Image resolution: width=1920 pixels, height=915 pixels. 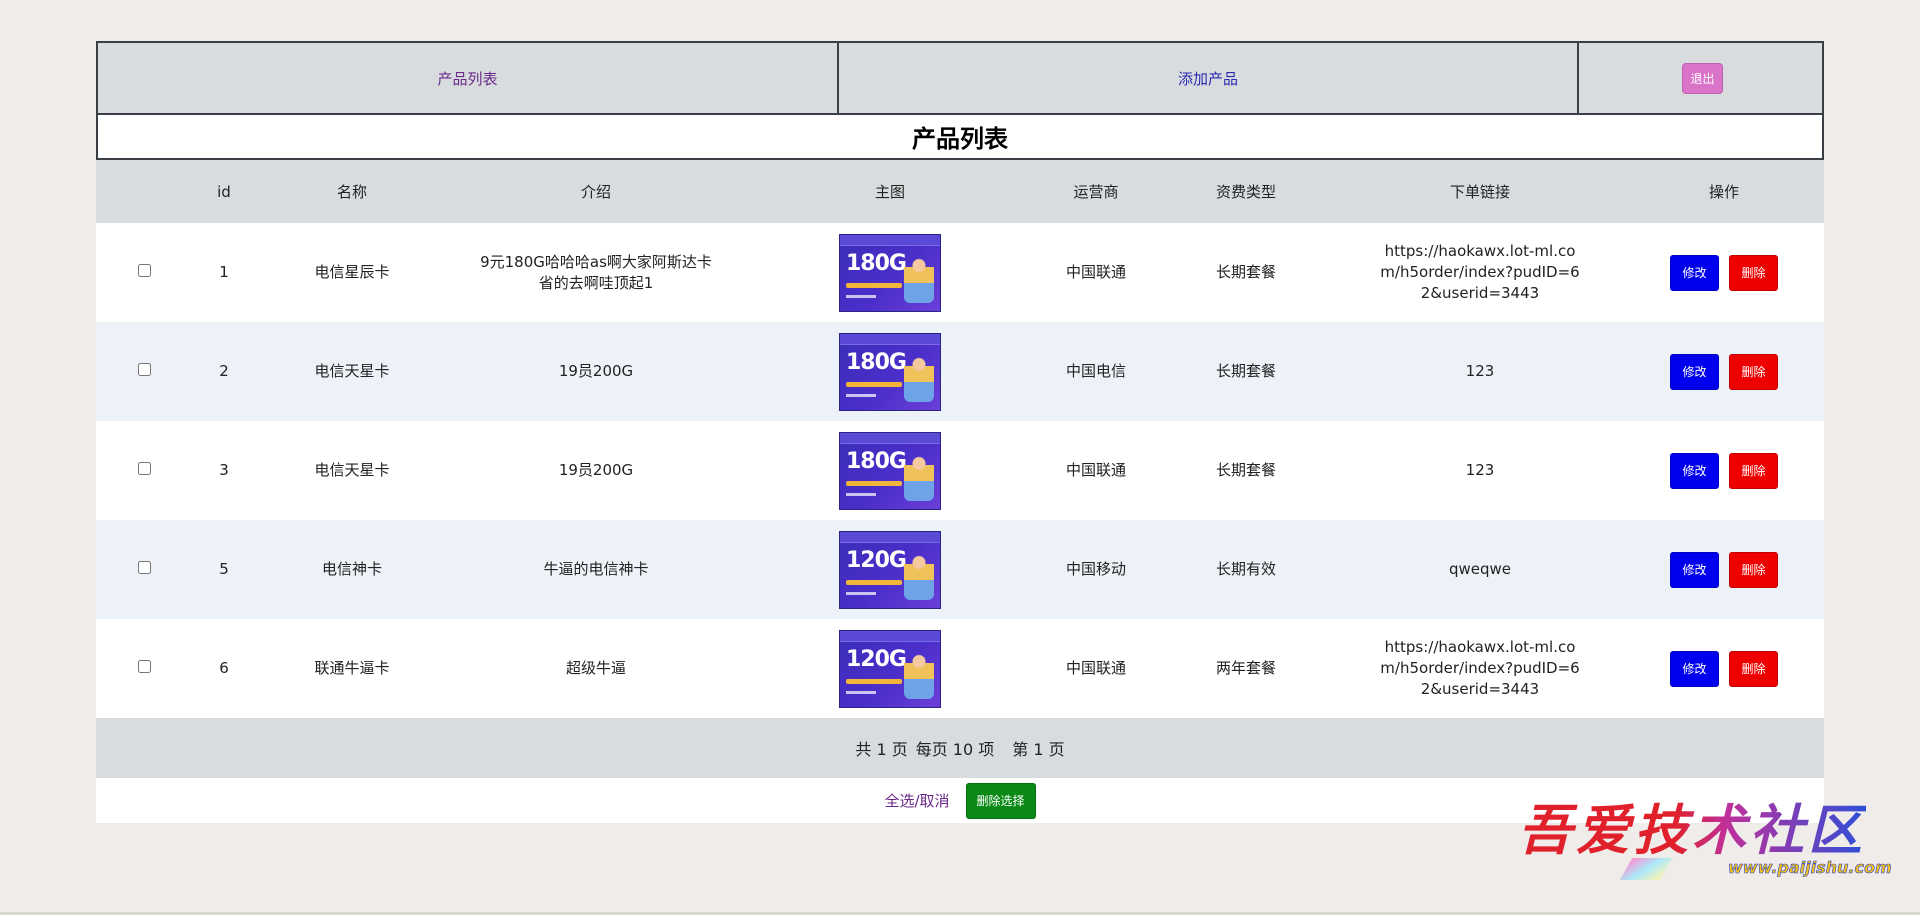 I want to click on pagination-bar: 共 1 页 每页 10 项 第 1 页, so click(x=960, y=748).